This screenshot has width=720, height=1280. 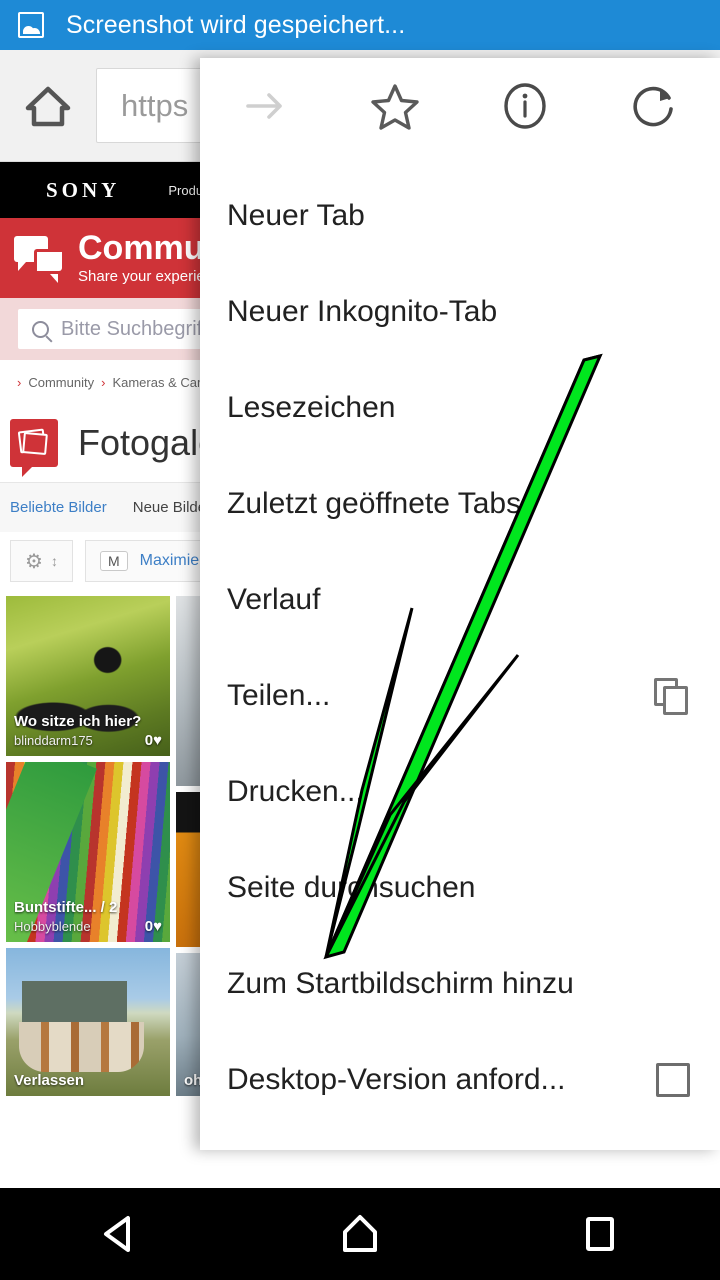 I want to click on menu-icon-row, so click(x=460, y=106).